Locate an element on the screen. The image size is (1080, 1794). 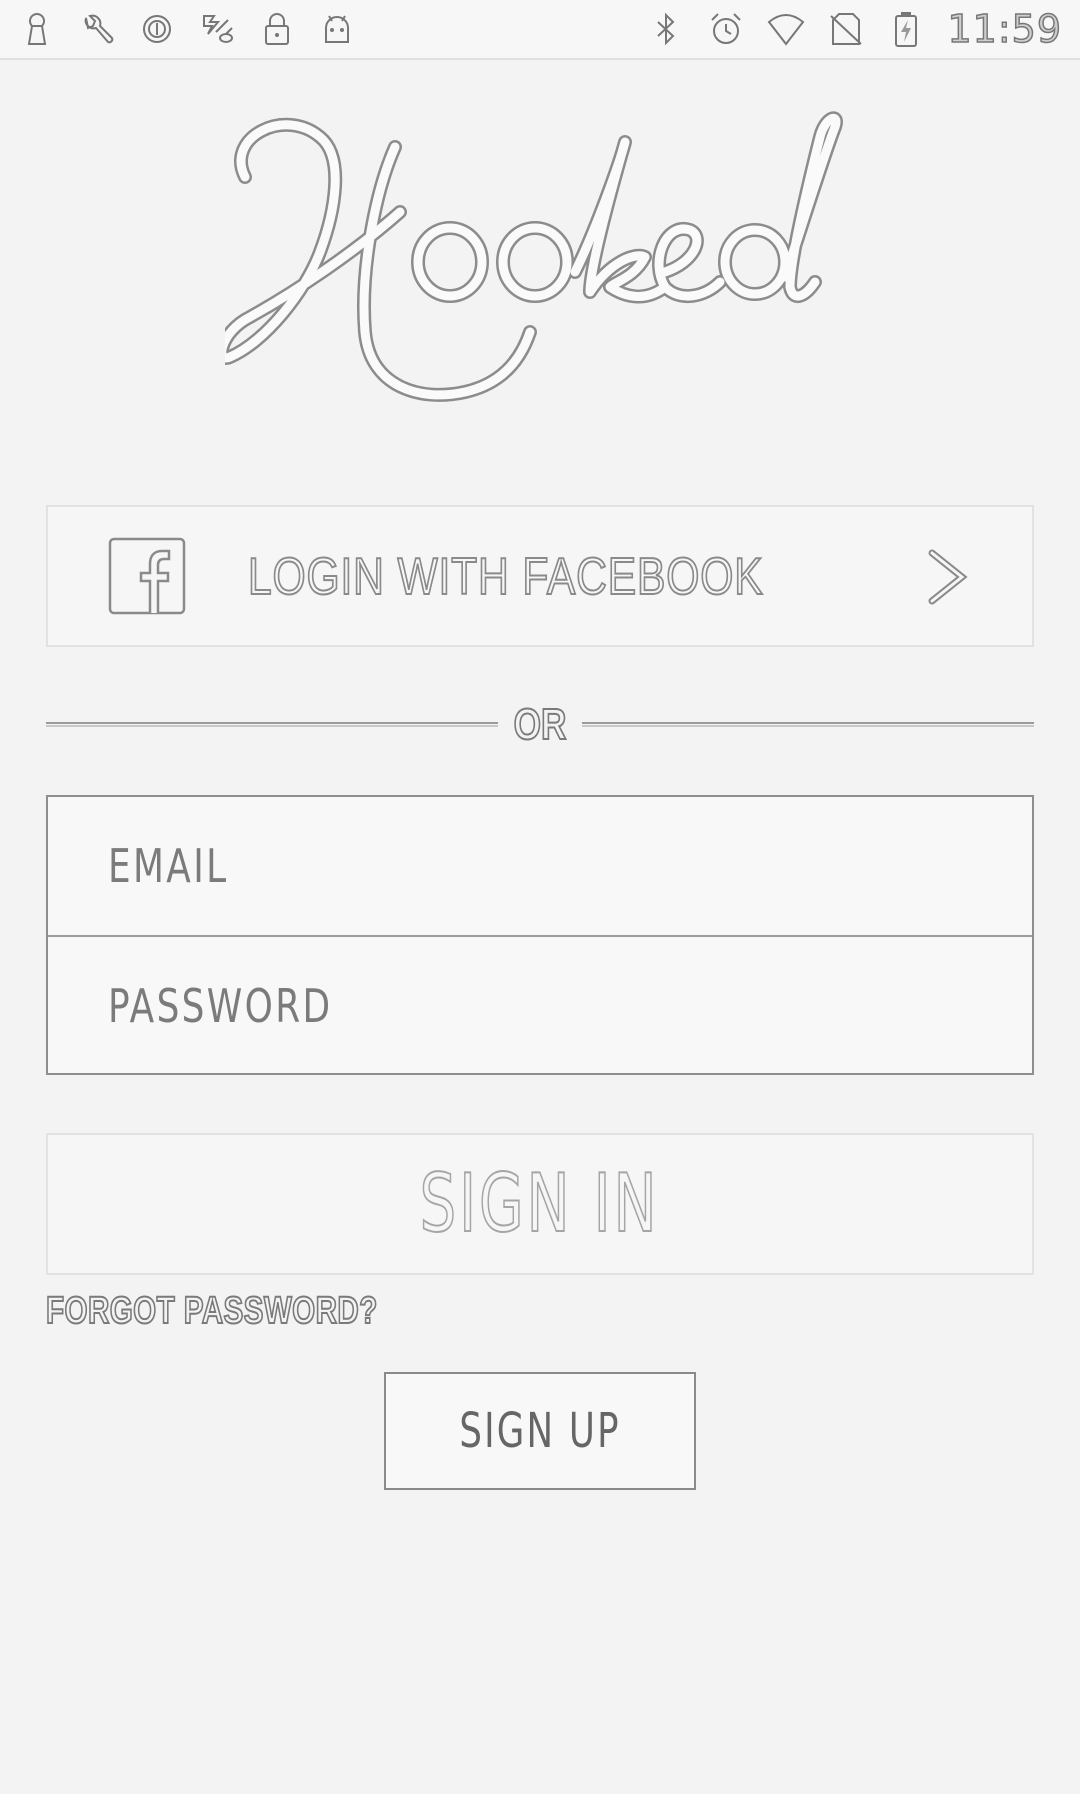
status-bar-right: 11:59 is located at coordinates (854, 29).